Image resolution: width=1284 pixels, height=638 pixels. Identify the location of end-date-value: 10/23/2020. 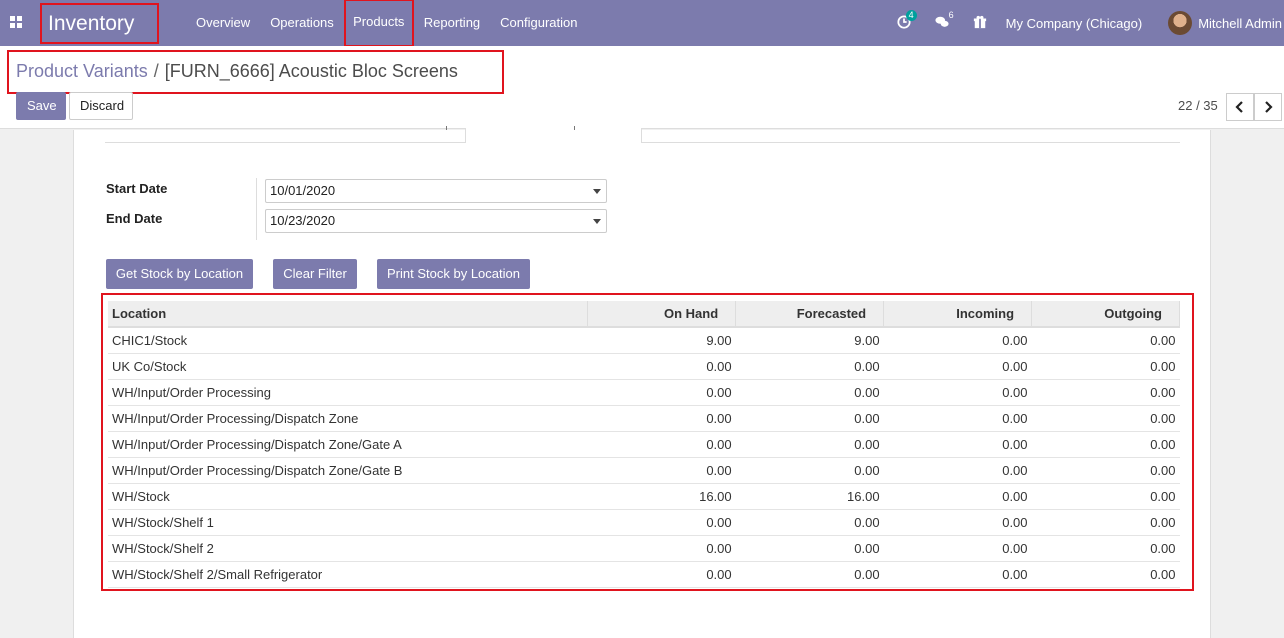
(303, 220).